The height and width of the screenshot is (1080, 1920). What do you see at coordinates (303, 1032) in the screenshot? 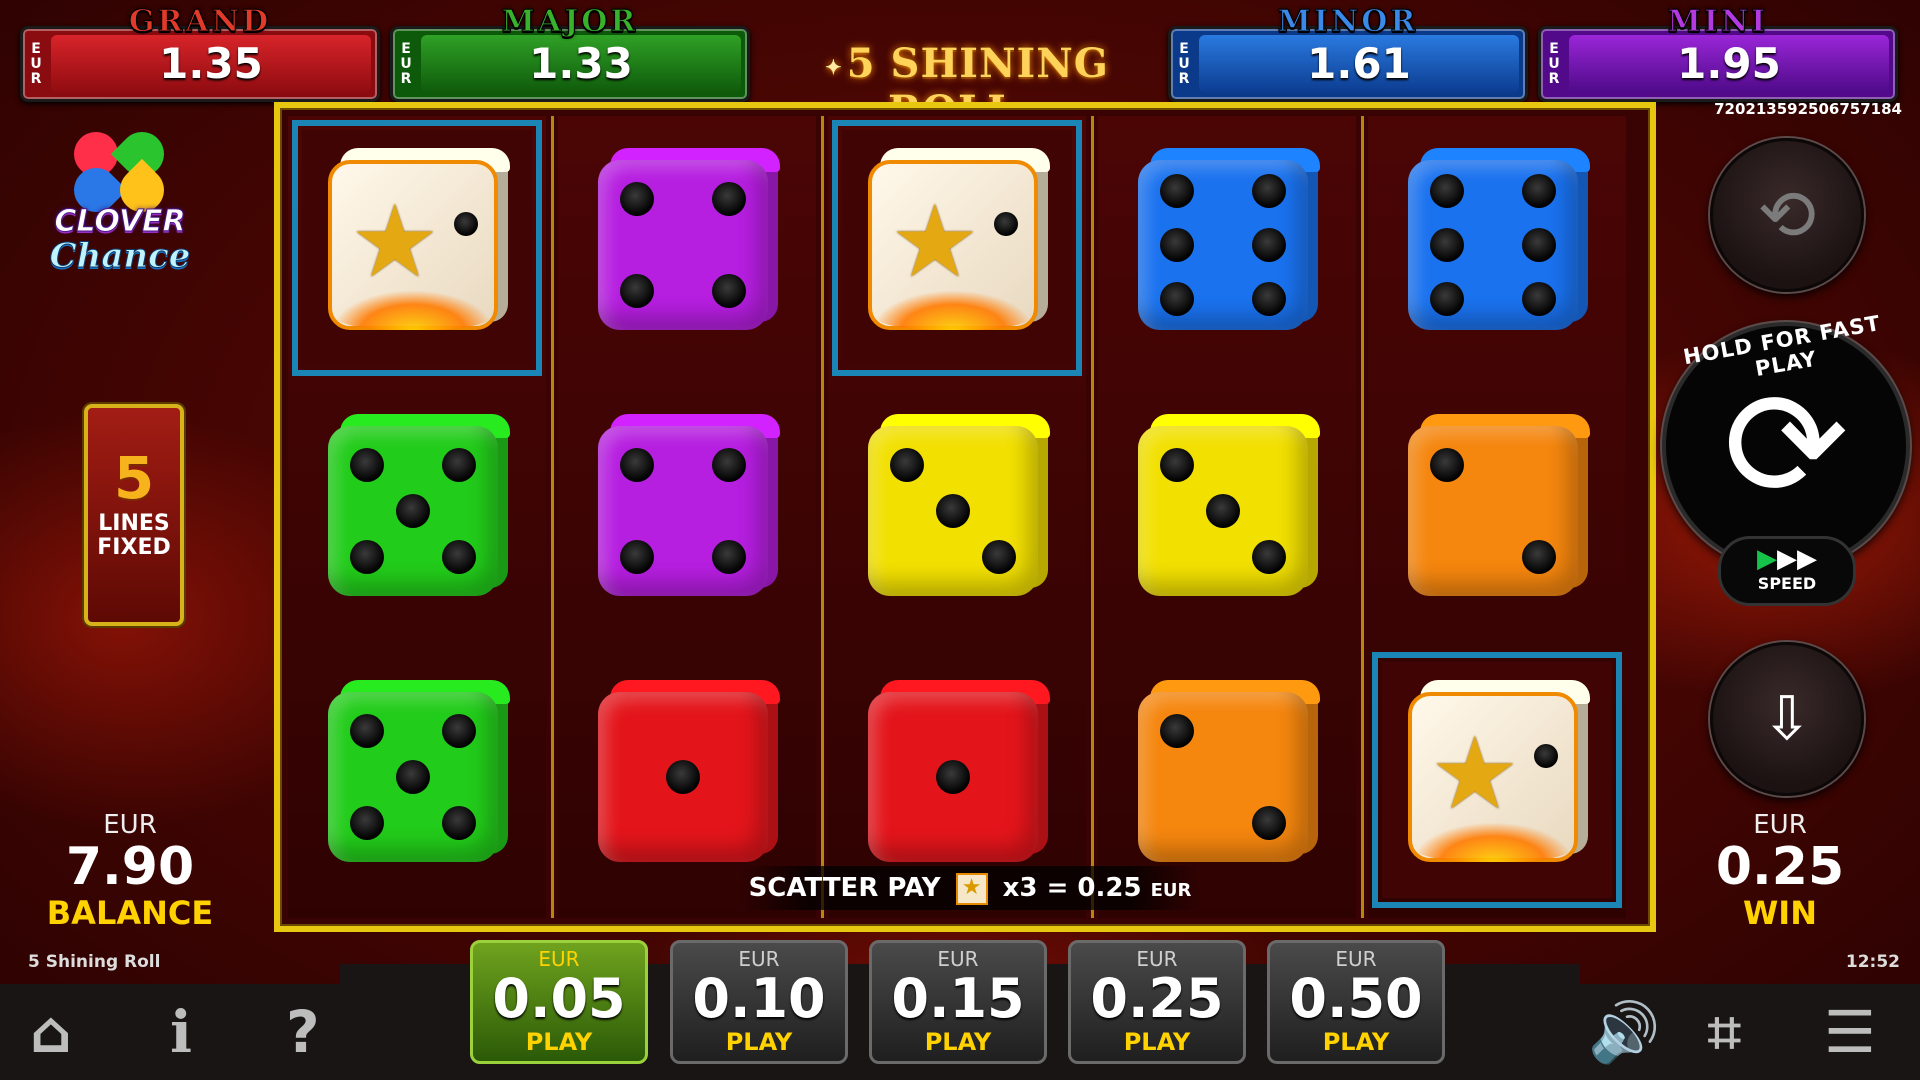
I see `help-icon: ?` at bounding box center [303, 1032].